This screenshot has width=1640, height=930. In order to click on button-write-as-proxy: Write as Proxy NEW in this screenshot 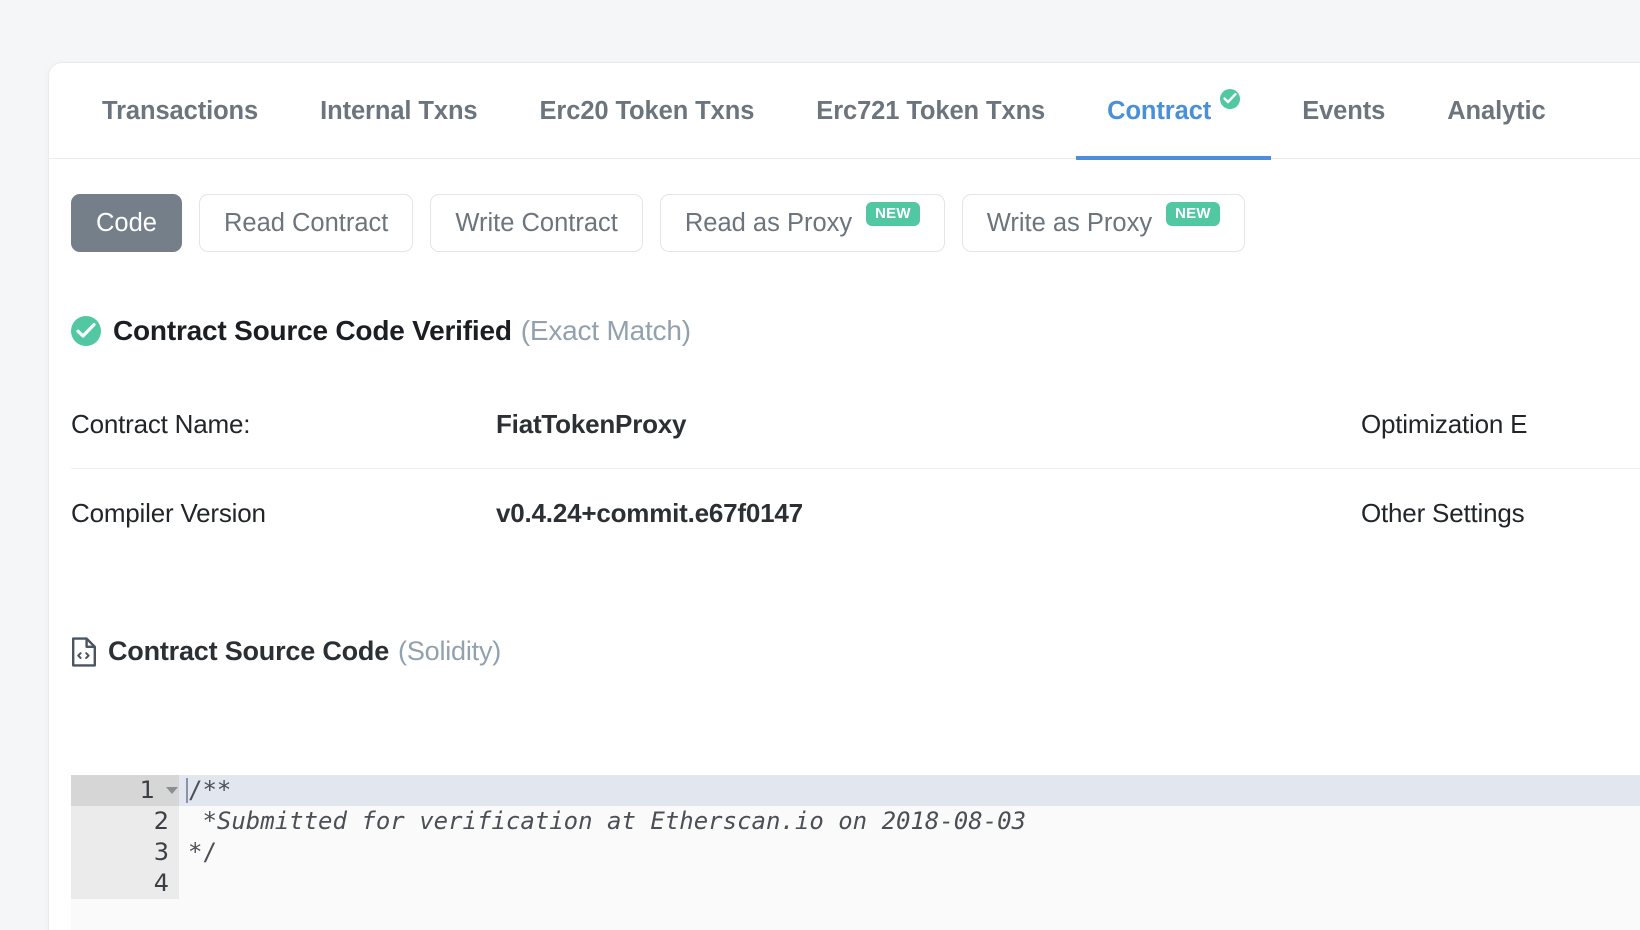, I will do `click(1103, 223)`.